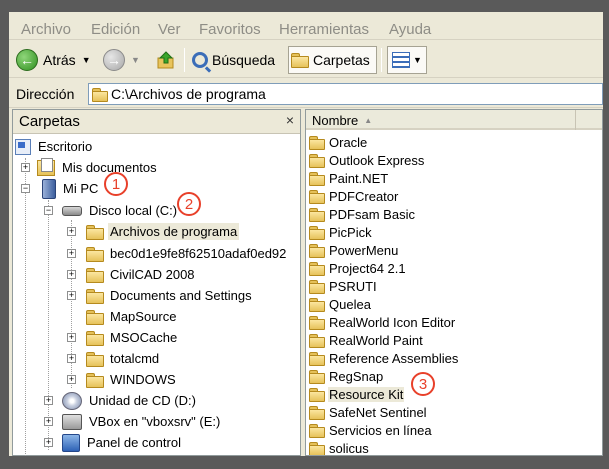  What do you see at coordinates (339, 447) in the screenshot?
I see `file-item: solicus` at bounding box center [339, 447].